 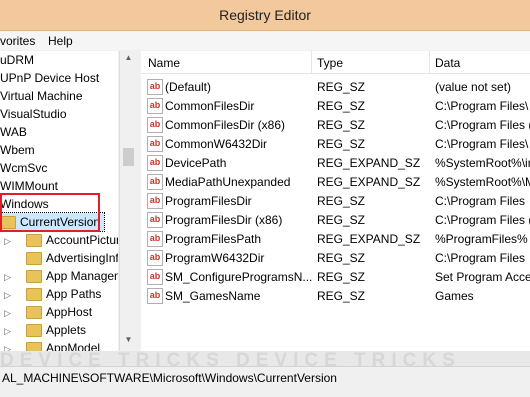 What do you see at coordinates (330, 63) in the screenshot?
I see `column-type: Type` at bounding box center [330, 63].